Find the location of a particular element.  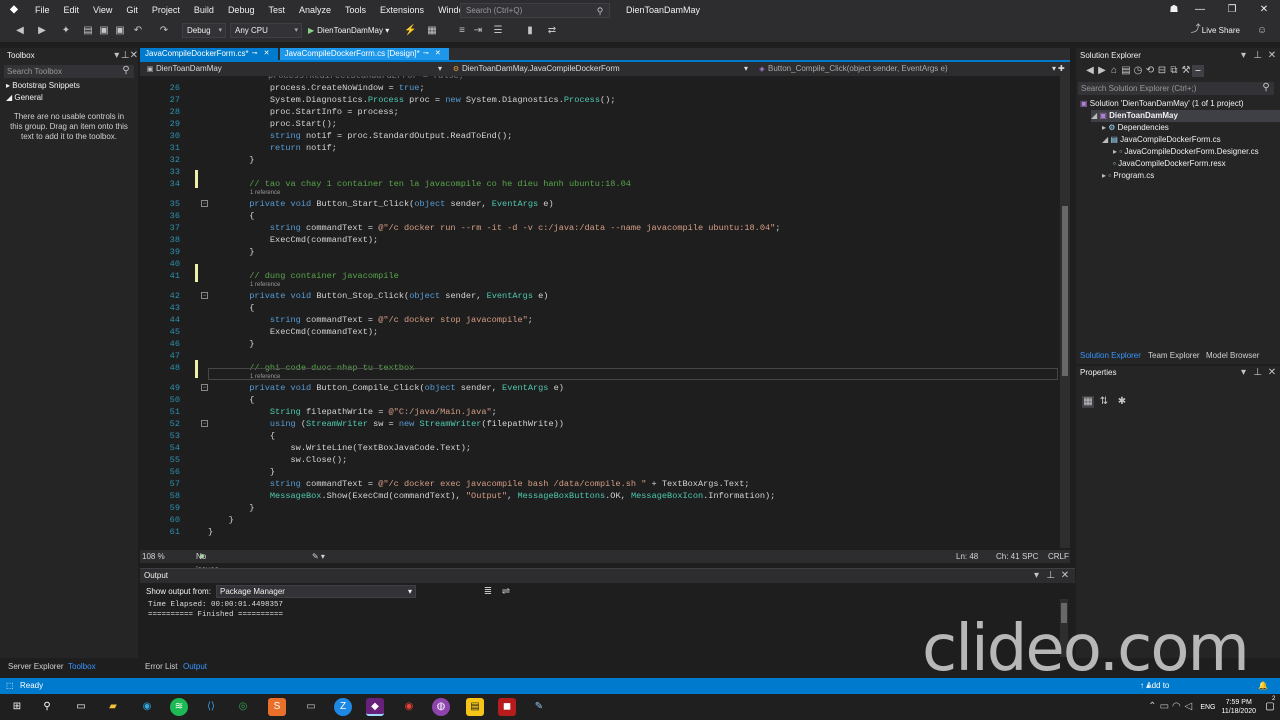

vscode-icon: ⟨⟩ is located at coordinates (211, 707).